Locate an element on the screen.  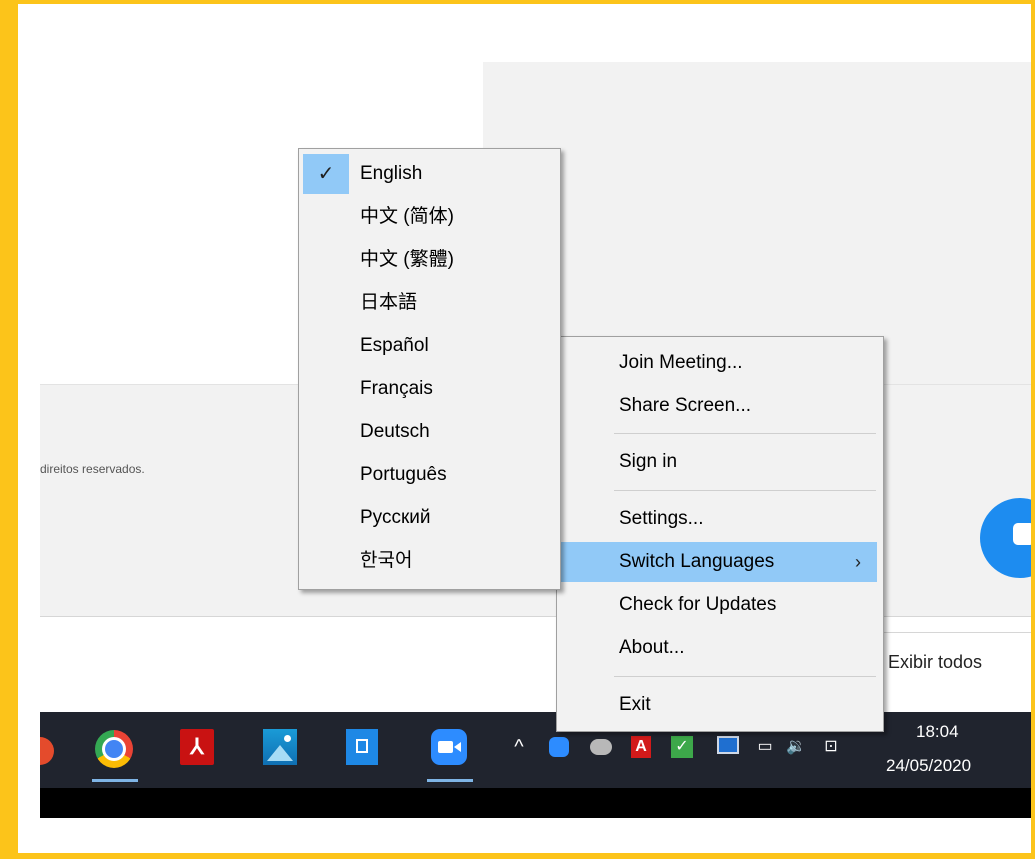
language-option-english: ✓ English is located at coordinates (429, 174).